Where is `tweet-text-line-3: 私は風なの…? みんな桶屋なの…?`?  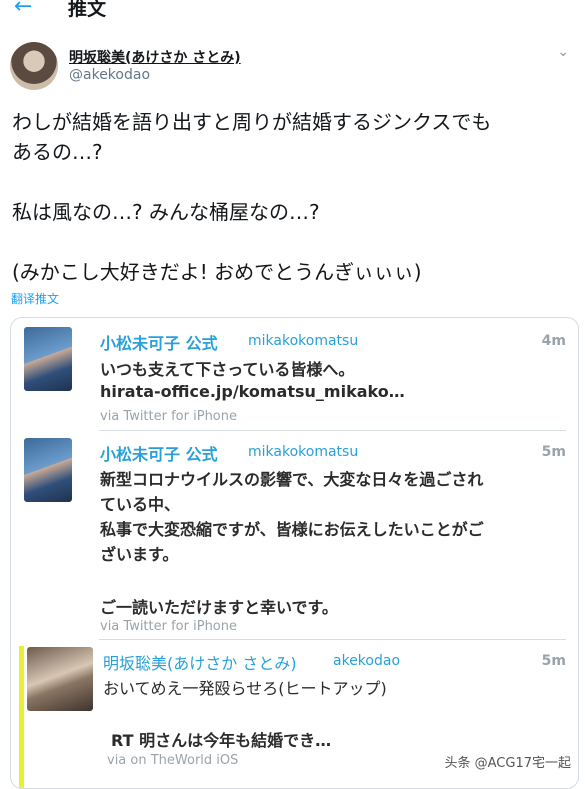
tweet-text-line-3: 私は風なの…? みんな桶屋なの…? is located at coordinates (166, 212).